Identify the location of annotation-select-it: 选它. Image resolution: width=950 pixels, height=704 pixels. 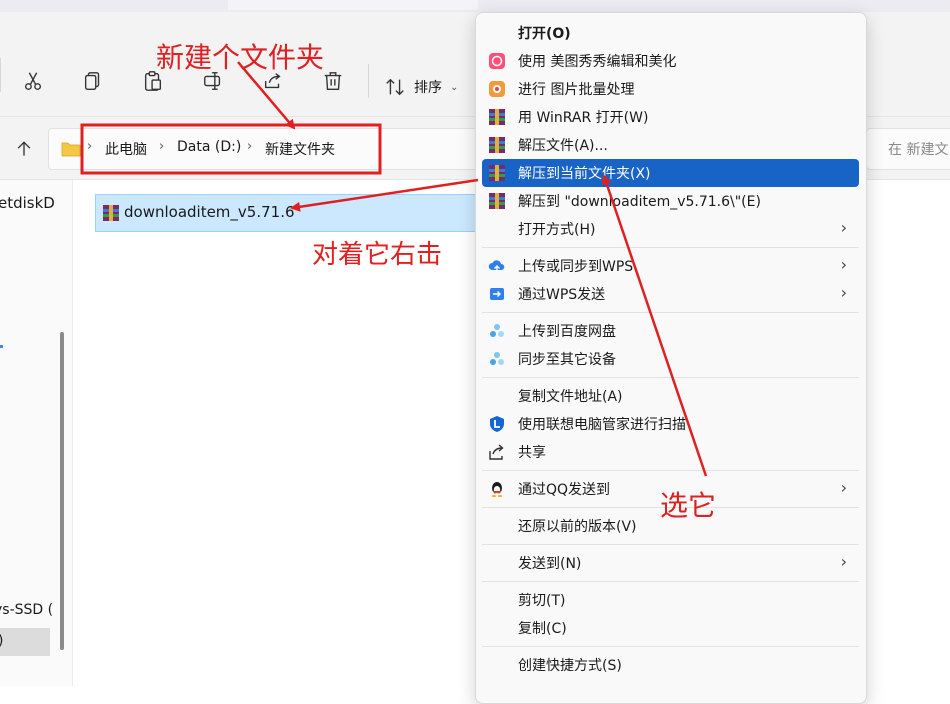
(688, 505).